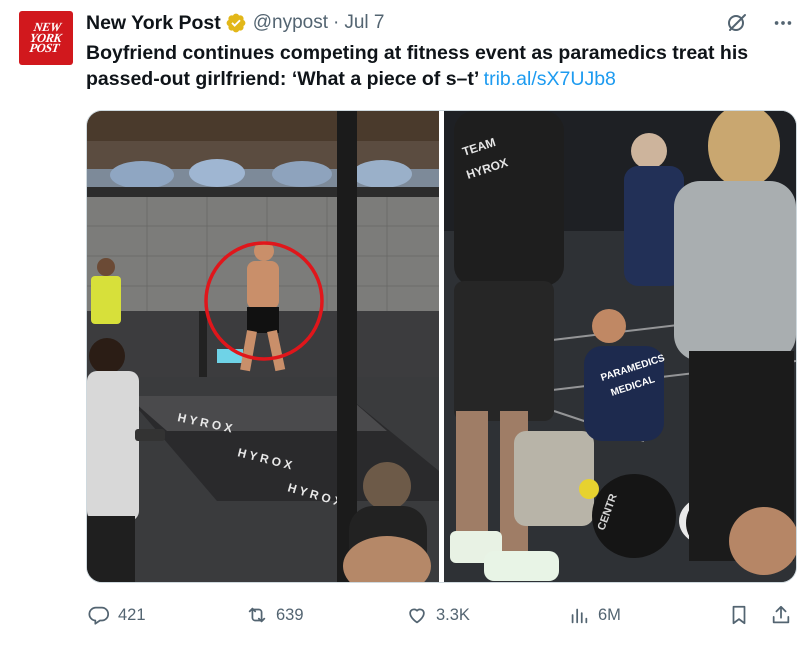 This screenshot has height=647, width=810. I want to click on display-name: New York Post, so click(153, 23).